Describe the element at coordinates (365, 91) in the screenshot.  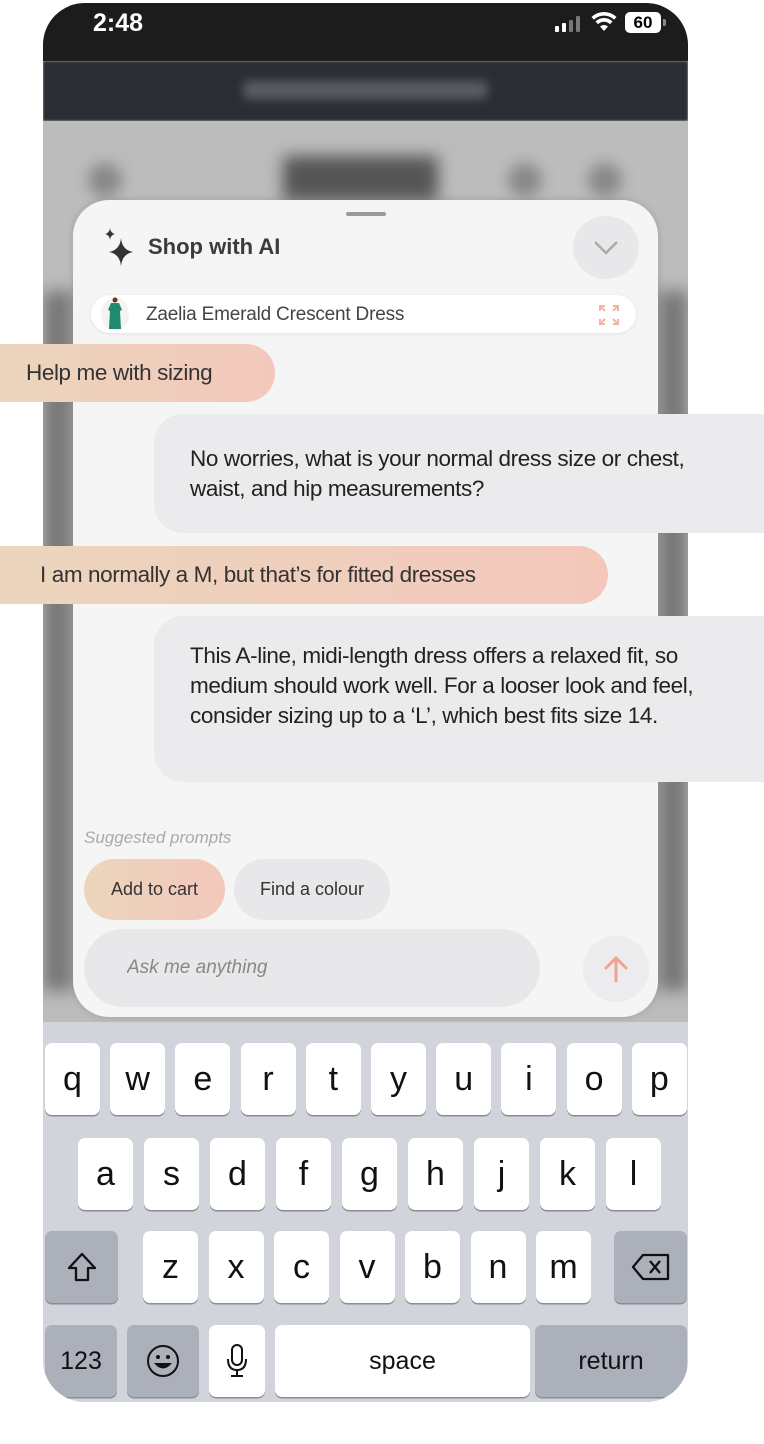
I see `background-banner` at that location.